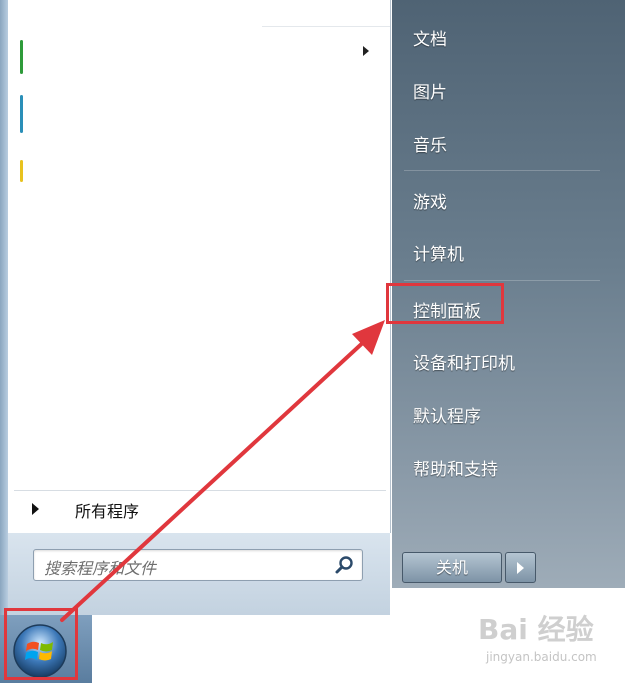 This screenshot has height=683, width=625. Describe the element at coordinates (447, 414) in the screenshot. I see `menu-item-default-programs: 默认程序` at that location.